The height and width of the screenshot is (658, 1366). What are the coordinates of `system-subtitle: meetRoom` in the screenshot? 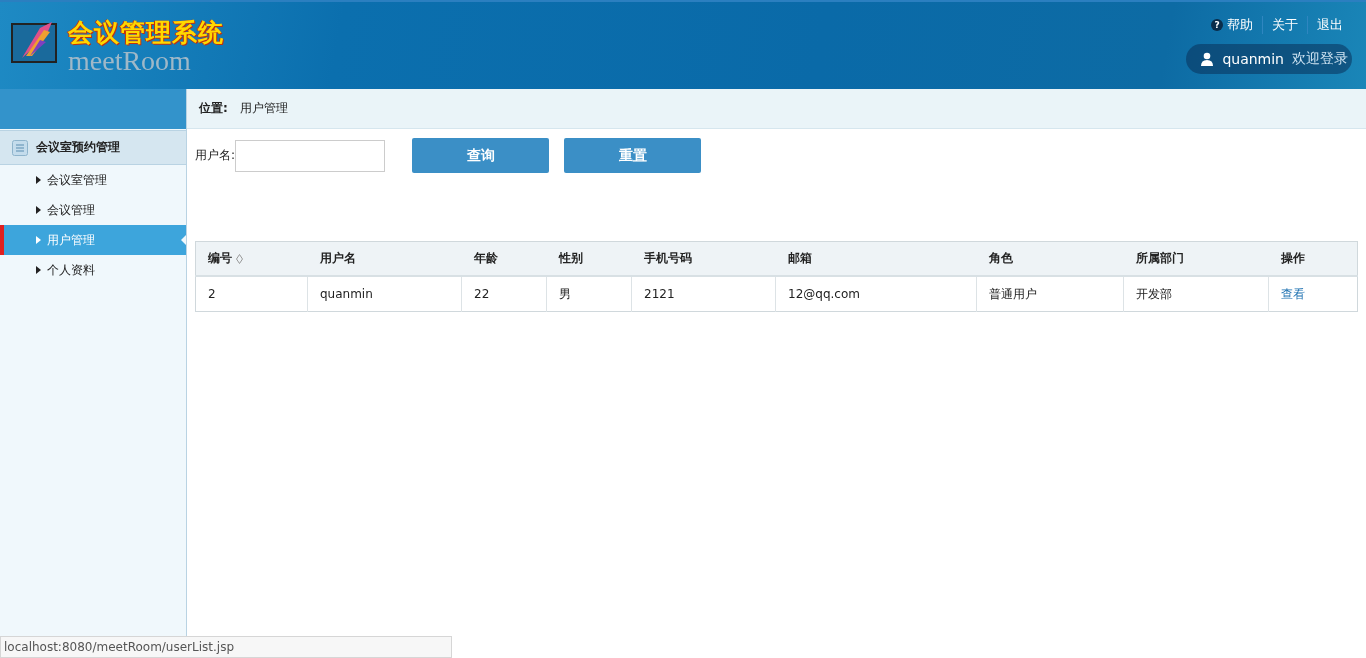 It's located at (130, 61).